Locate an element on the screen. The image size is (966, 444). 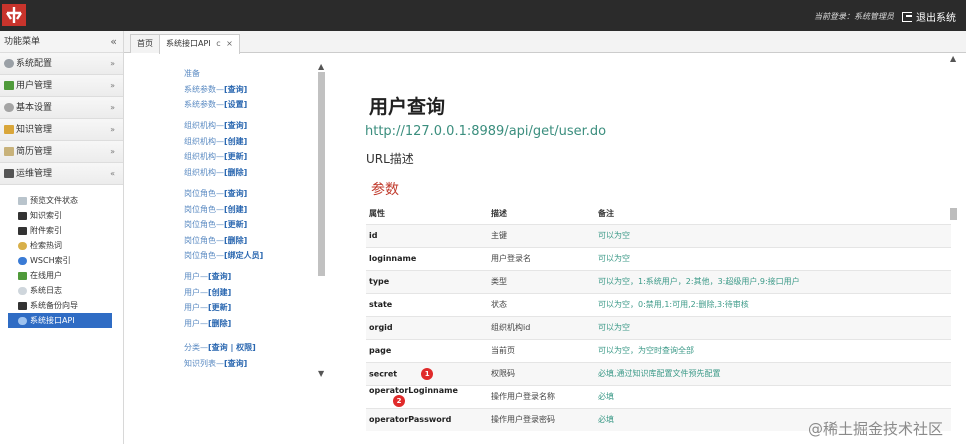
api-group: 准备 系统参数—[查询] 系统参数—[设置] is located at coordinates (215, 89).